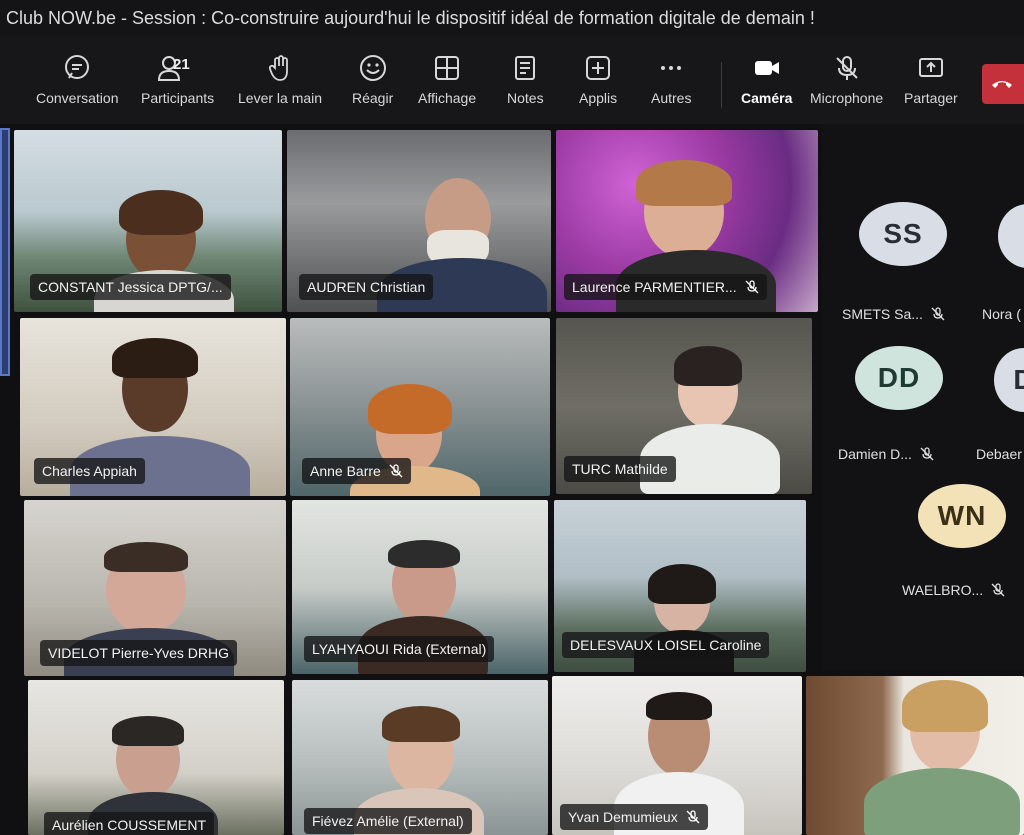 Image resolution: width=1024 pixels, height=835 pixels. Describe the element at coordinates (903, 234) in the screenshot. I see `participant-avatar: SS` at that location.